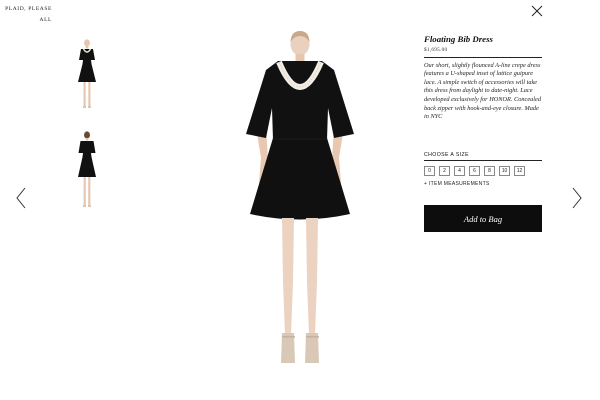 This screenshot has width=600, height=400. I want to click on thumbnail-back, so click(87, 172).